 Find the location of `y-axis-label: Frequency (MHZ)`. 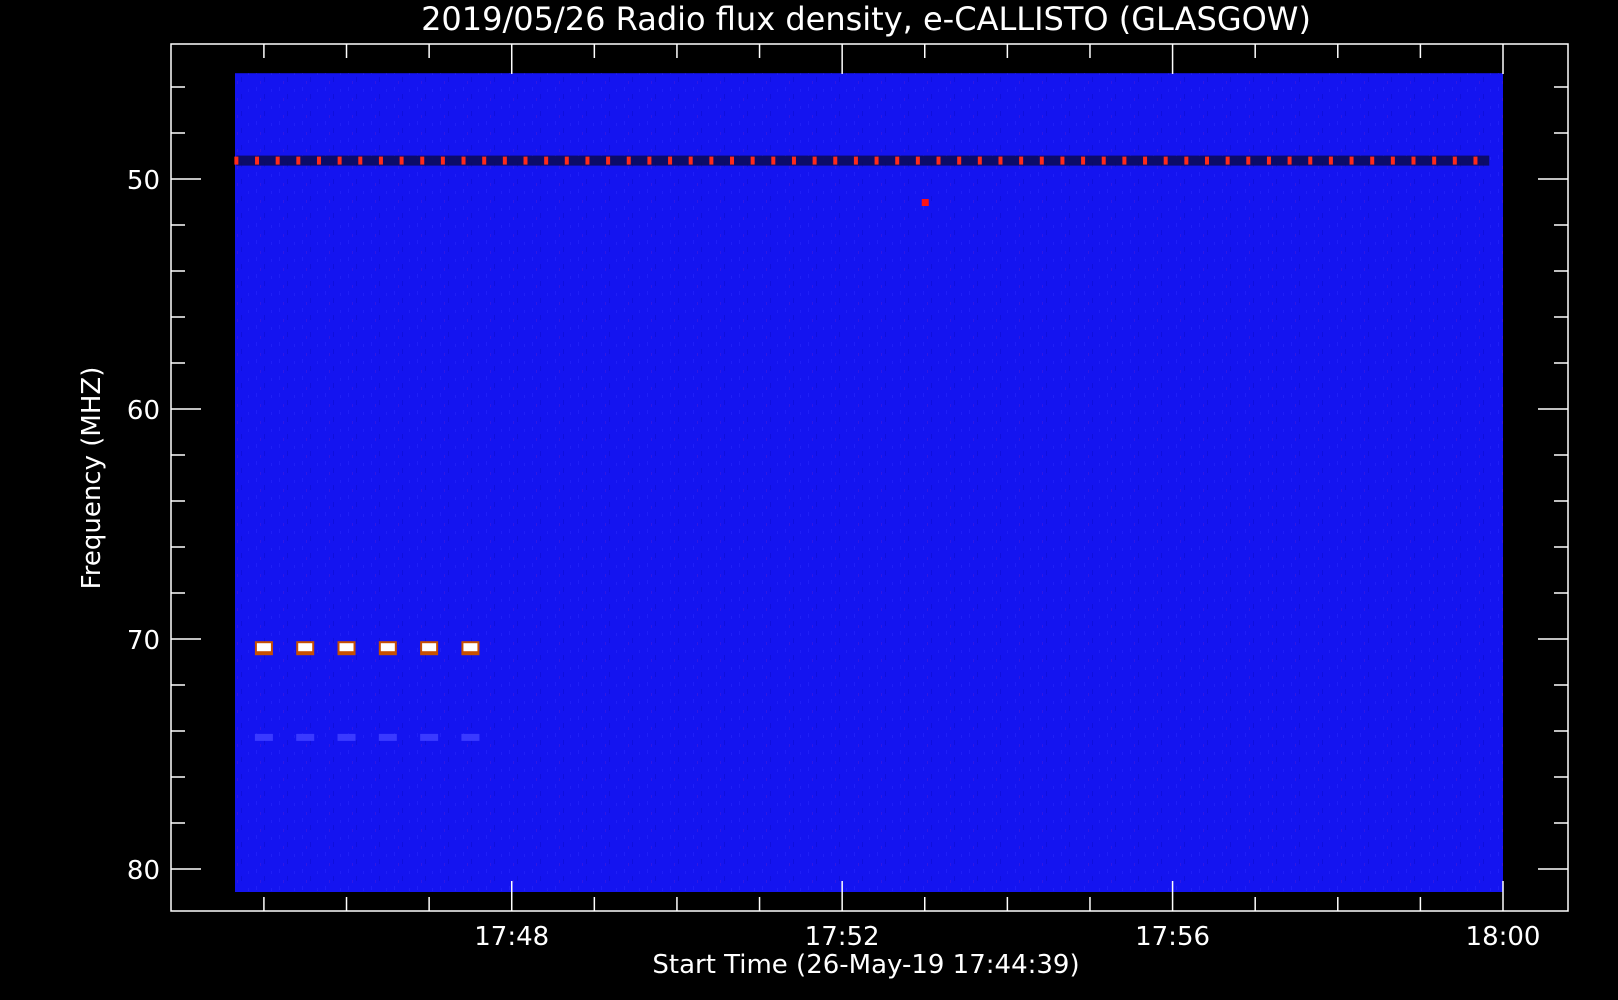

y-axis-label: Frequency (MHZ) is located at coordinates (92, 478).